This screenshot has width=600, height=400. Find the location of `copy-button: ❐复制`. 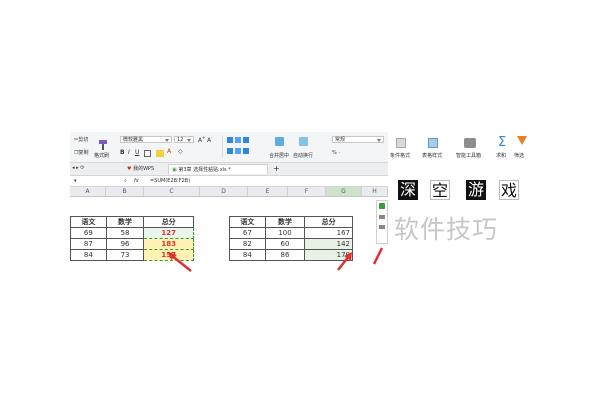

copy-button: ❐复制 is located at coordinates (81, 152).